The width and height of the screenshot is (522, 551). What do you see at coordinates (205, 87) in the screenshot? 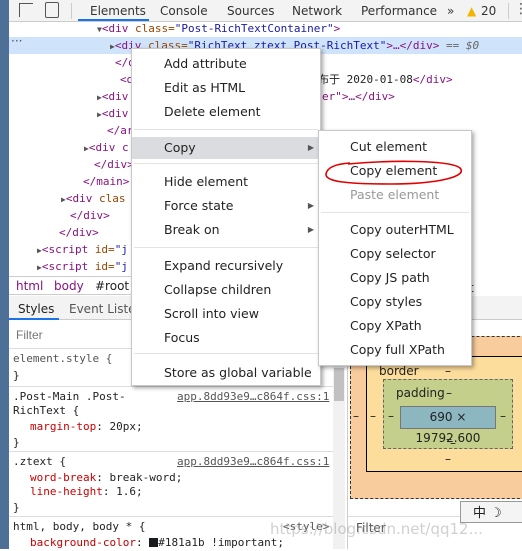
I see `menu-item-label: Edit as HTML` at bounding box center [205, 87].